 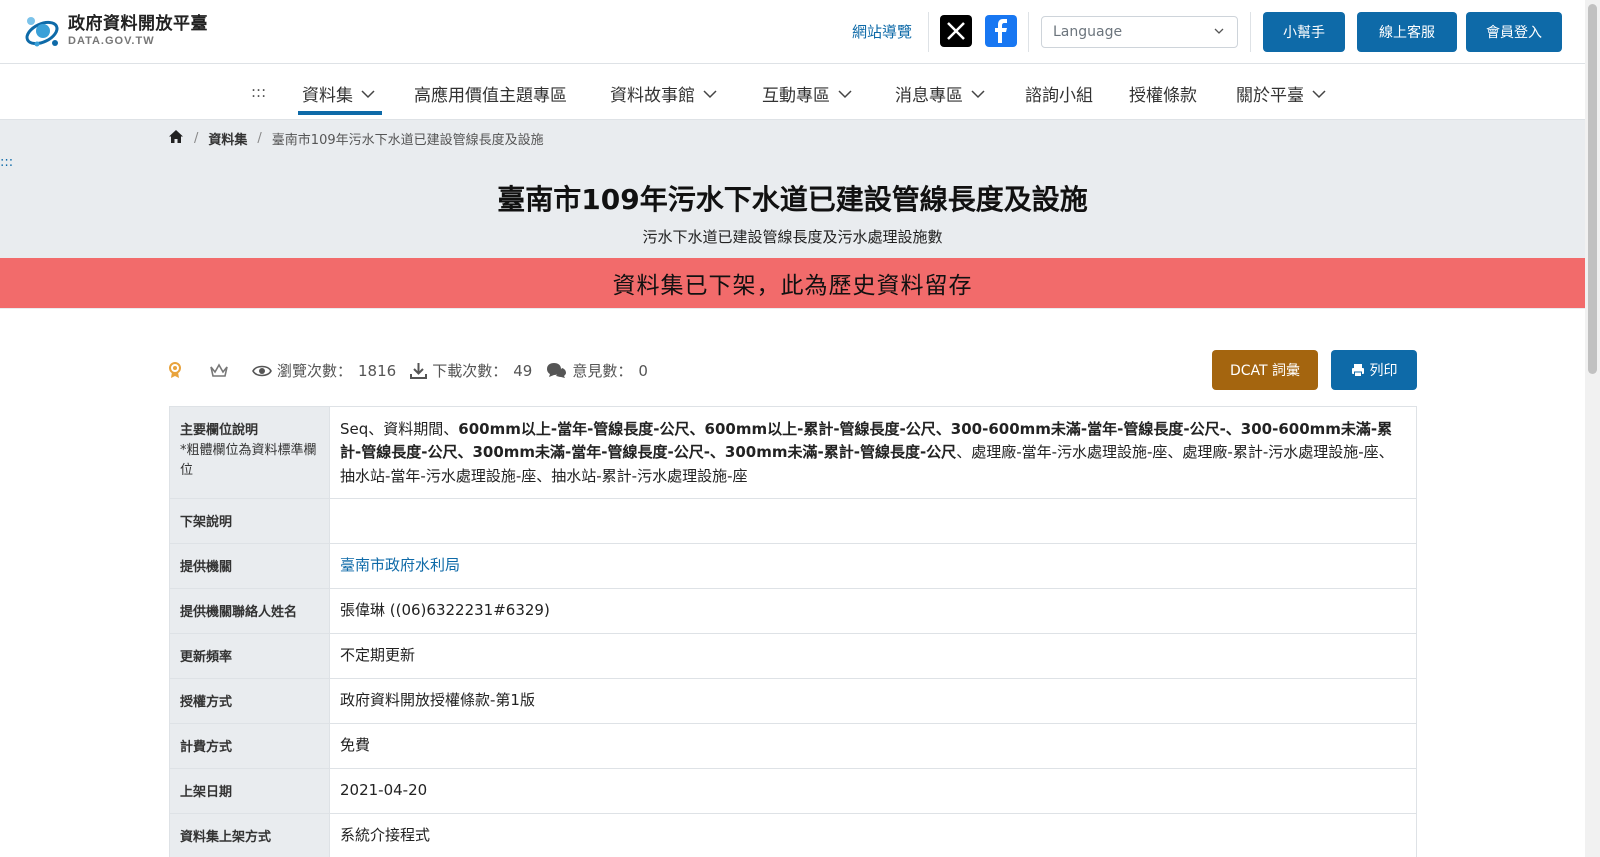 I want to click on field-label: 下架說明, so click(x=249, y=520).